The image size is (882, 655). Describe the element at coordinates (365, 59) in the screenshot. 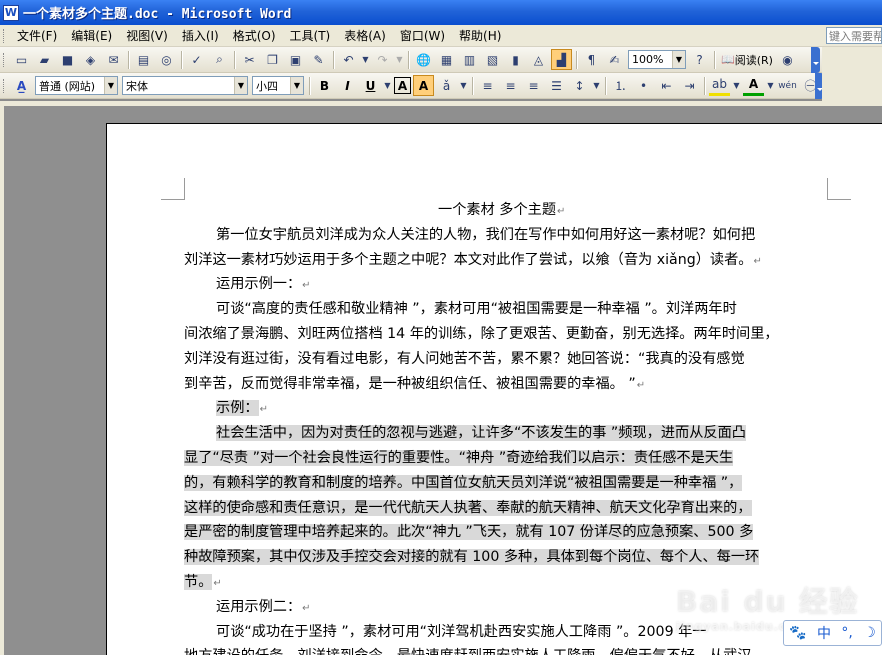

I see `undo-dropdown-icon: ▼` at that location.